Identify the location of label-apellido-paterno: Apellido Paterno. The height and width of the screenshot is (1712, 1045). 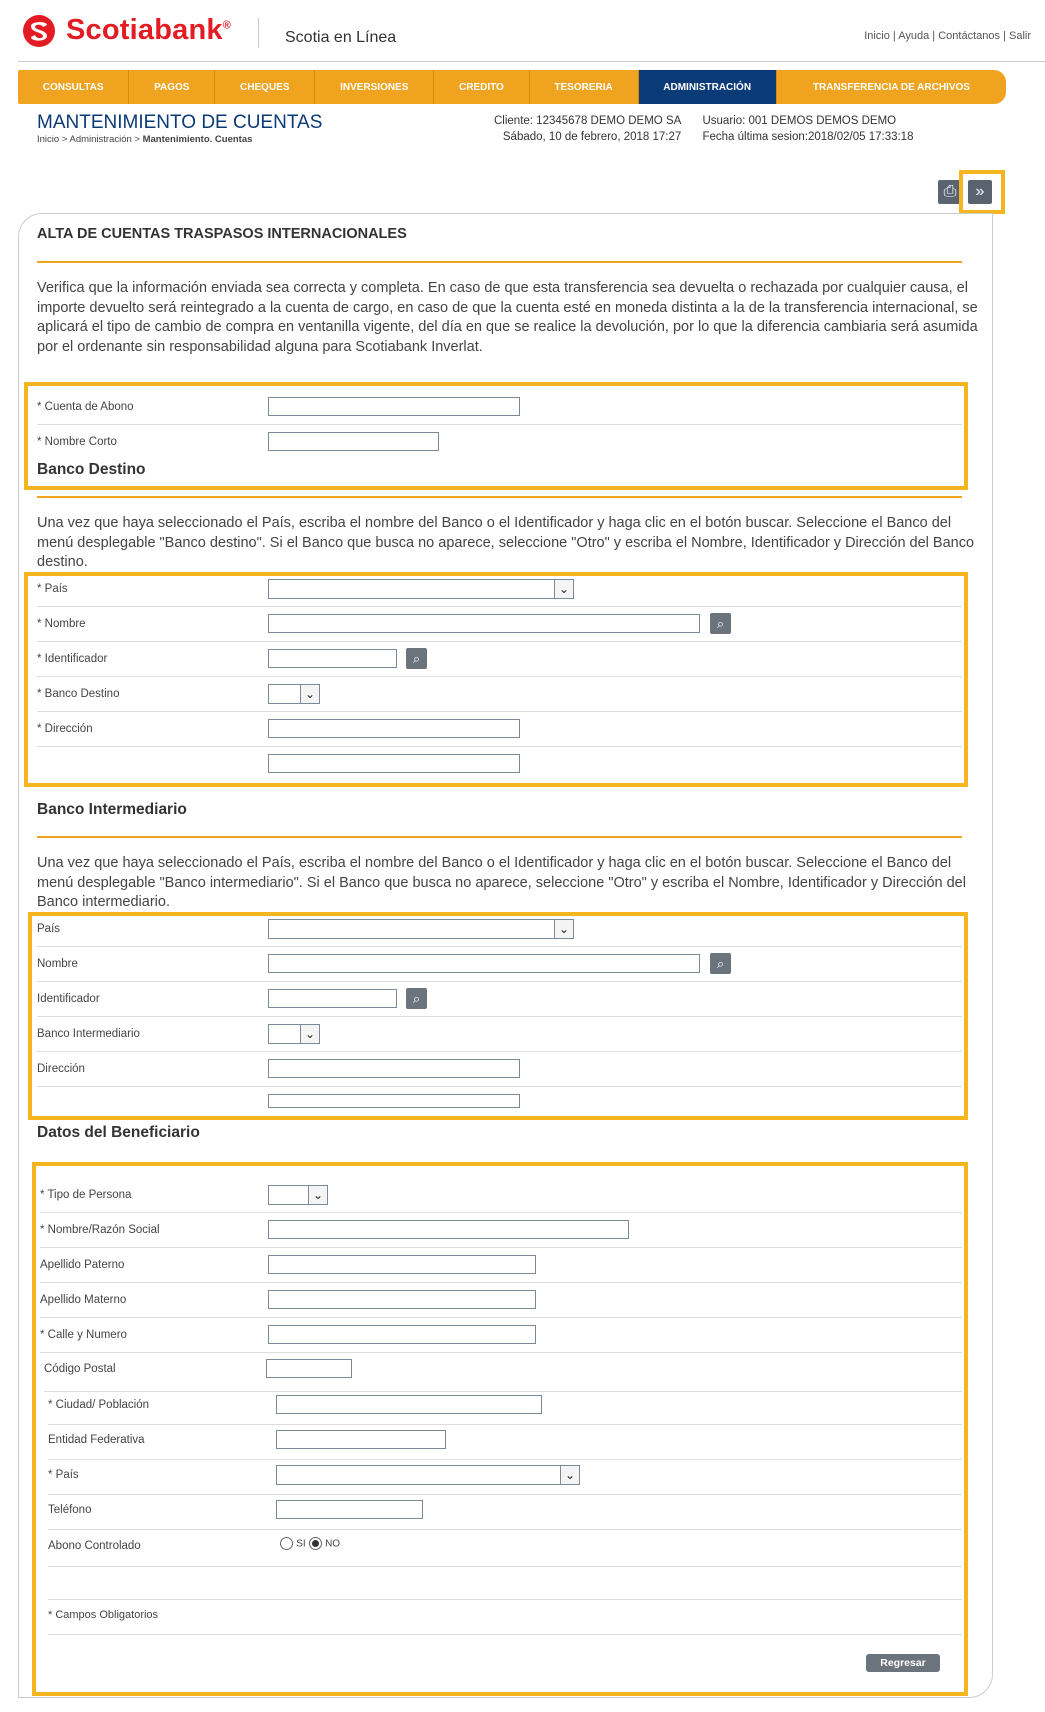
(82, 1265).